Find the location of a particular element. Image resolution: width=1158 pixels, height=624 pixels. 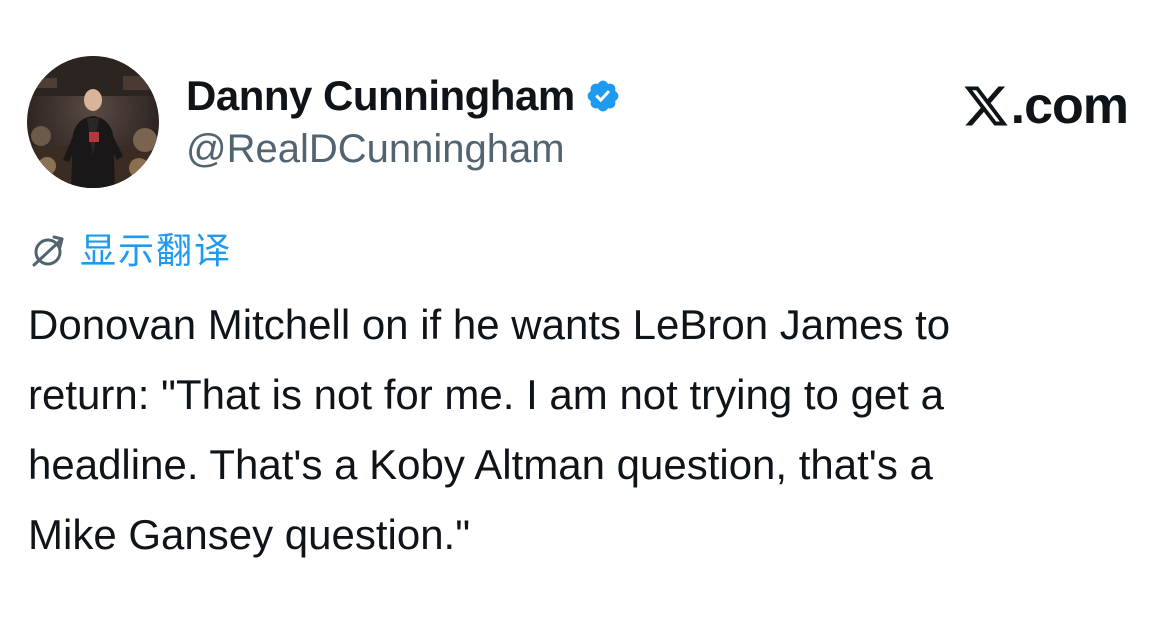

avatar-photo is located at coordinates (93, 122).